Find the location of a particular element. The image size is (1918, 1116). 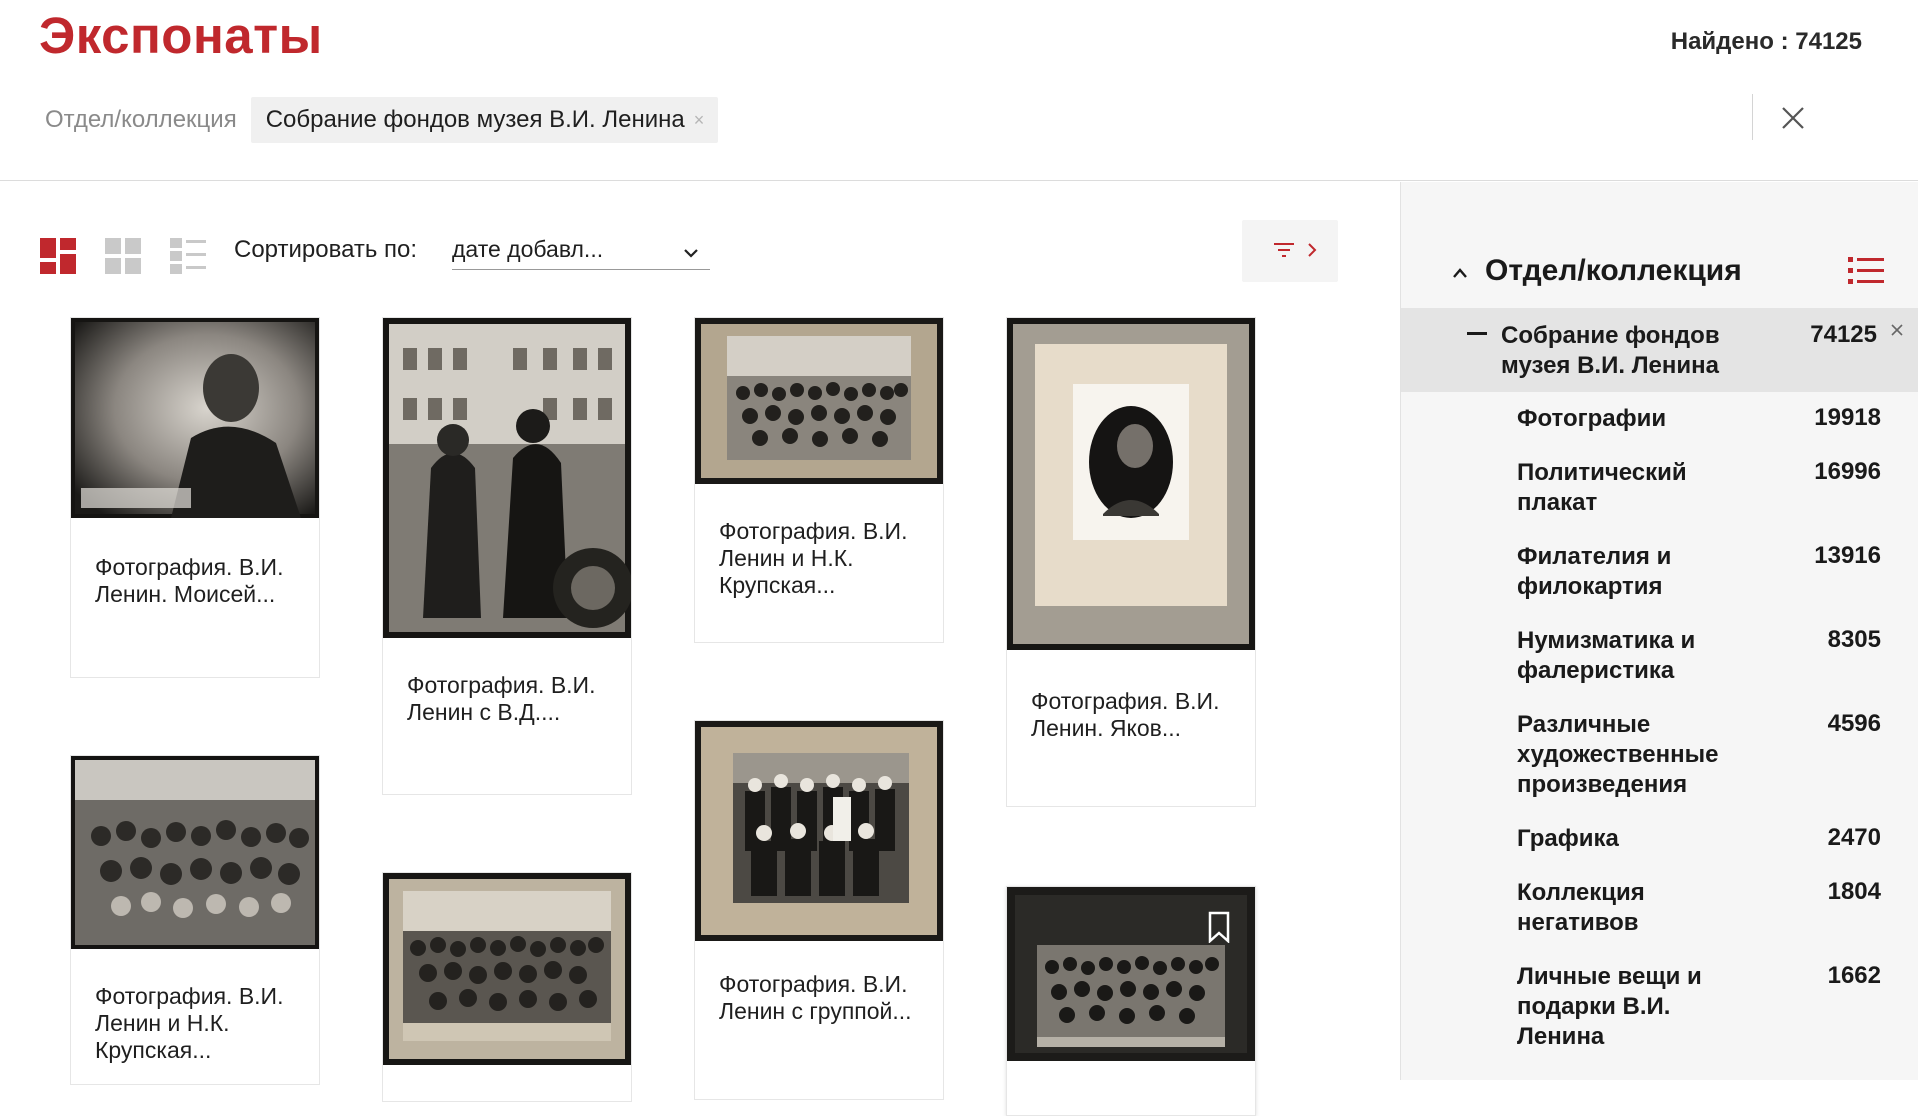

chevron-up-icon is located at coordinates (1460, 273).